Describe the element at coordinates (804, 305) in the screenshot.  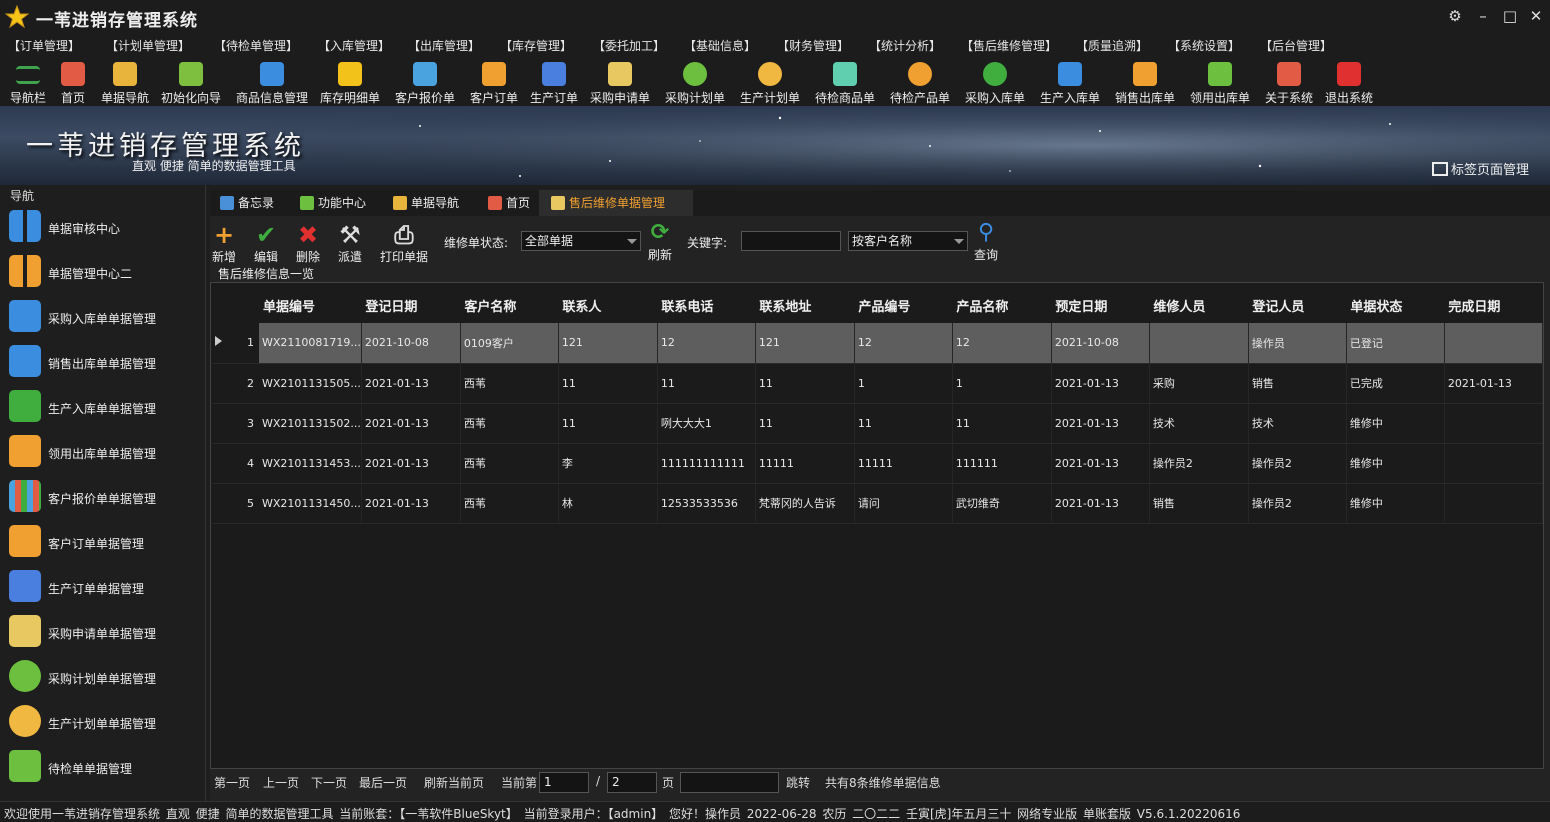
I see `col-address: 联系地址` at that location.